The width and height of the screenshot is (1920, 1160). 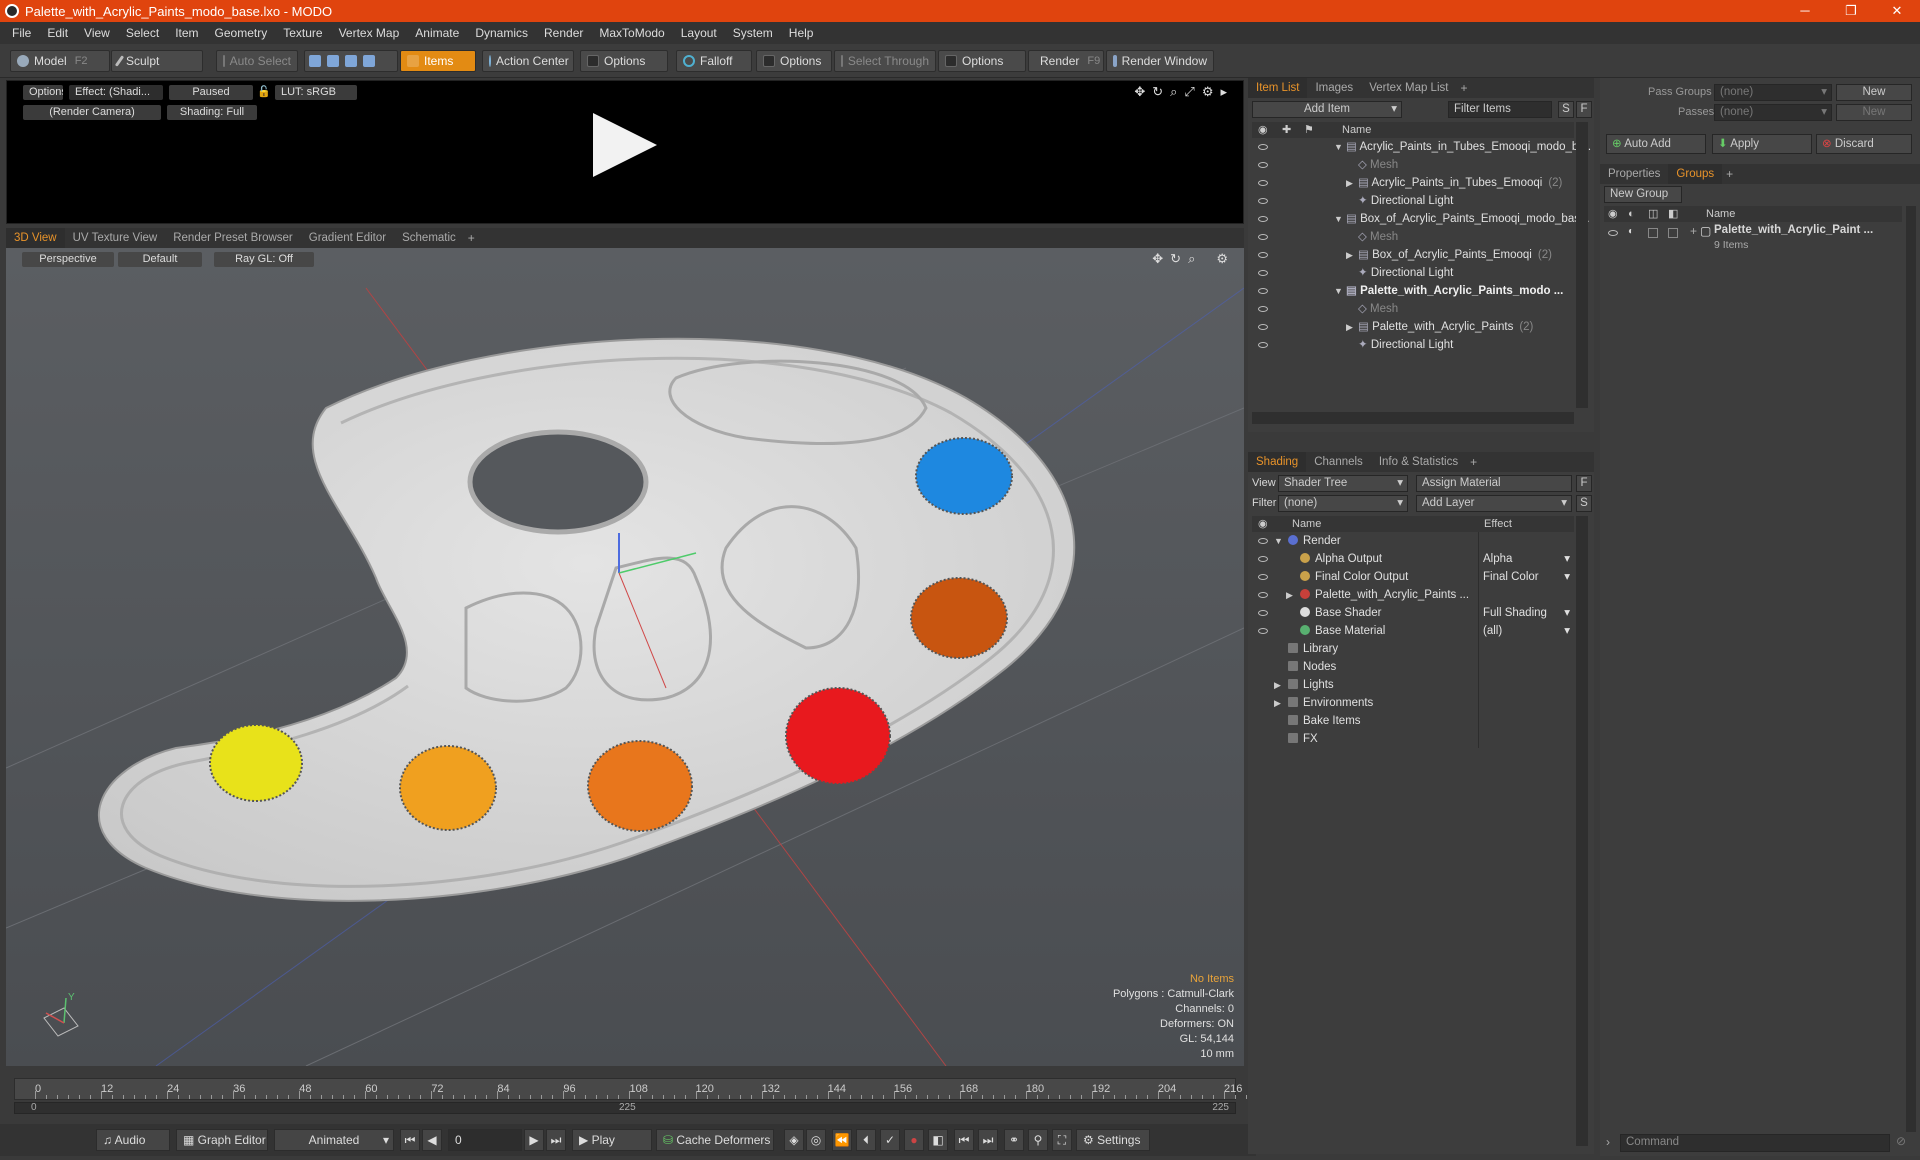 What do you see at coordinates (624, 61) in the screenshot?
I see `action-center-options-button: Options` at bounding box center [624, 61].